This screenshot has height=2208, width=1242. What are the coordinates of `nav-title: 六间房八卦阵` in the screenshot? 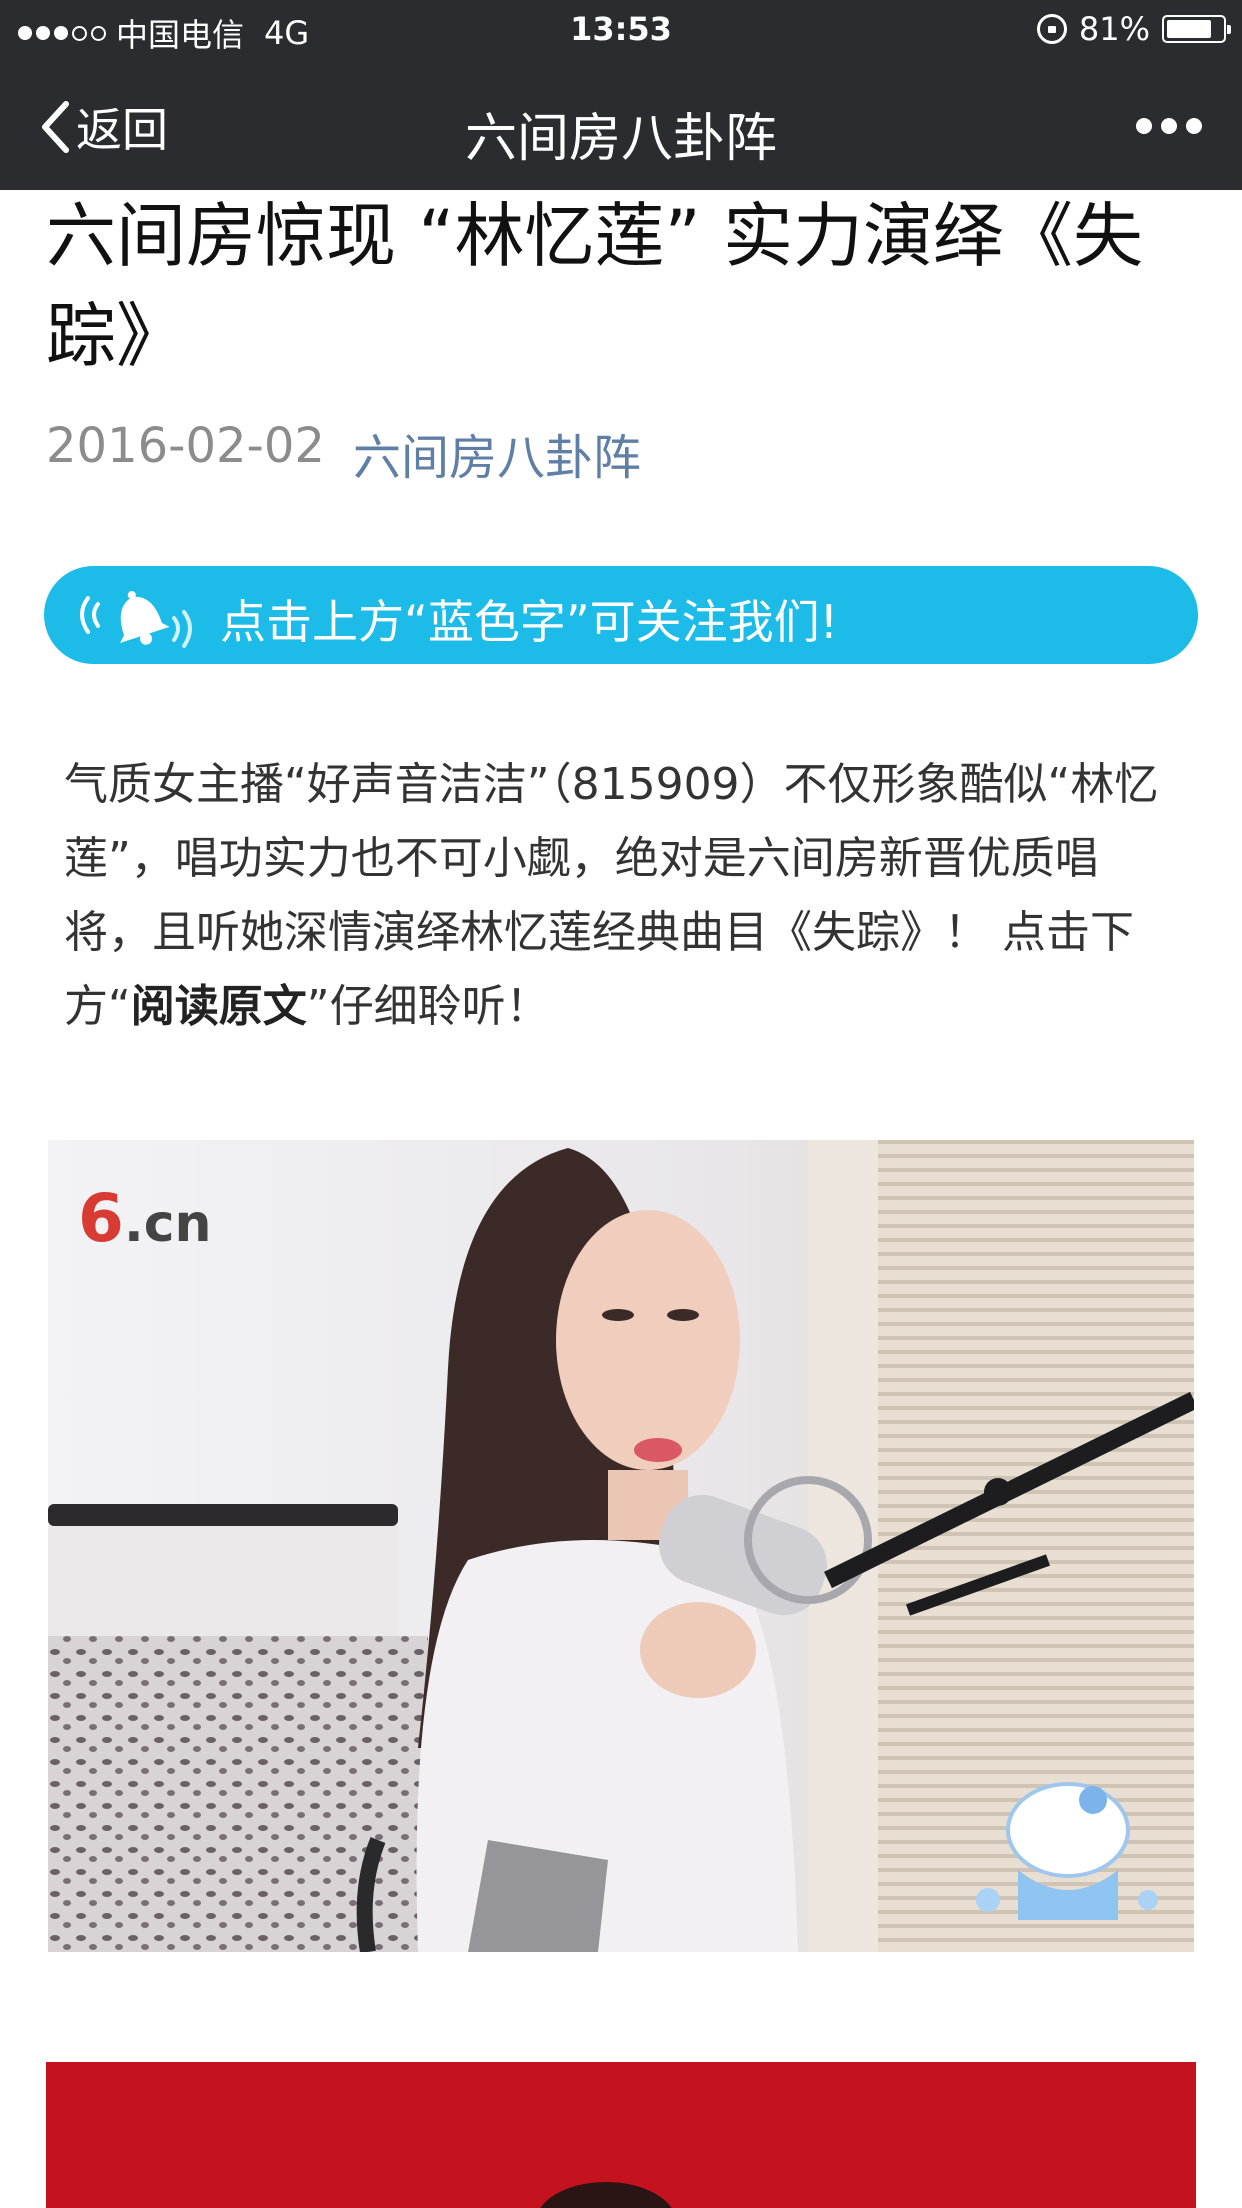 It's located at (620, 139).